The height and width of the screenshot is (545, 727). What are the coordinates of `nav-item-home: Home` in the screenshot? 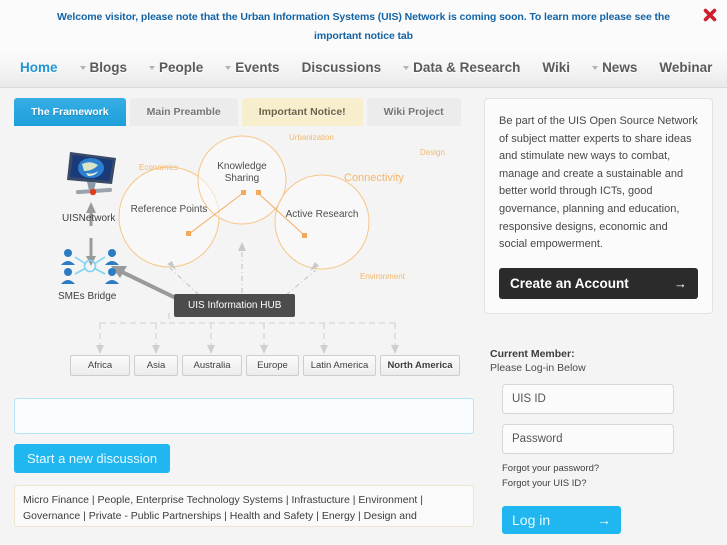 It's located at (39, 67).